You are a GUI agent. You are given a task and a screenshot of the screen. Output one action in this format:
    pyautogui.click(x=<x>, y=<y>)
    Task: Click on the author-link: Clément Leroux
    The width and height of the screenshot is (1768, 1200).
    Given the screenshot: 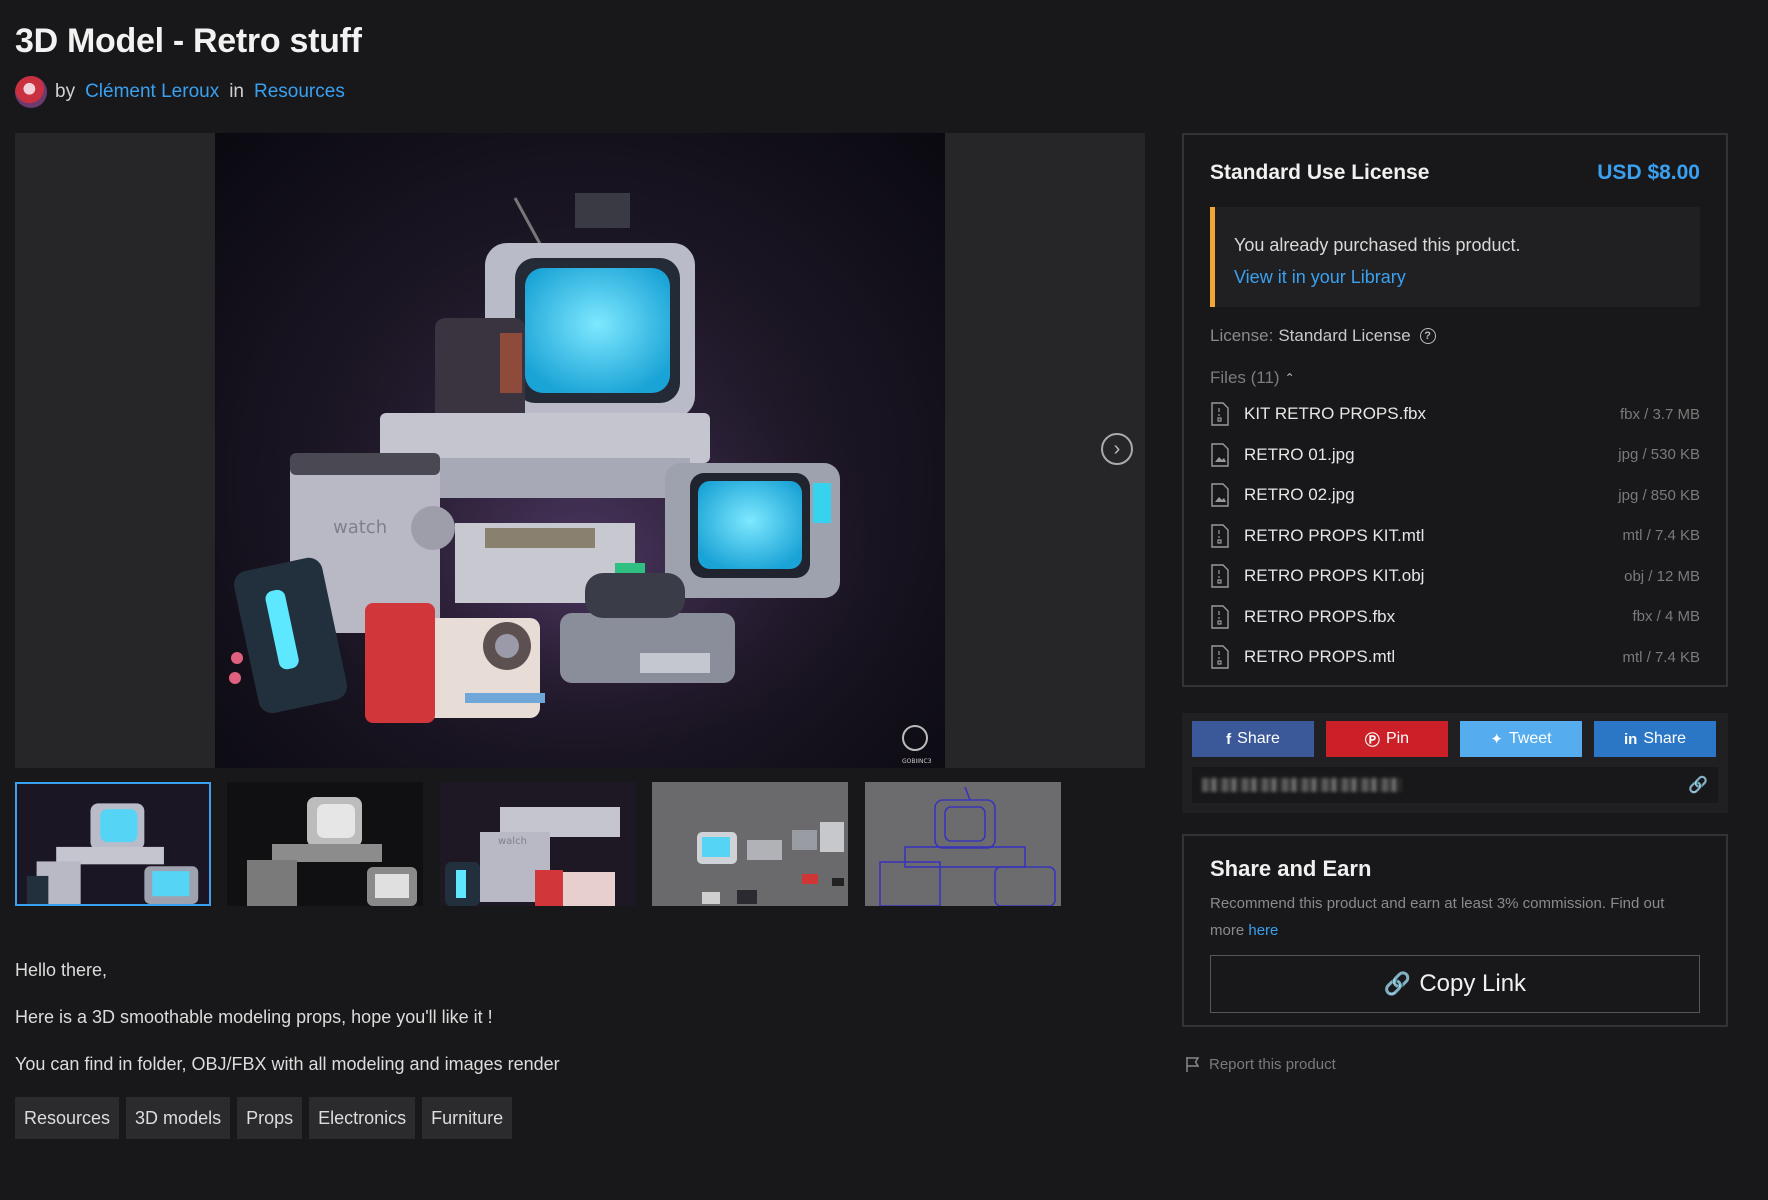 What is the action you would take?
    pyautogui.click(x=152, y=92)
    